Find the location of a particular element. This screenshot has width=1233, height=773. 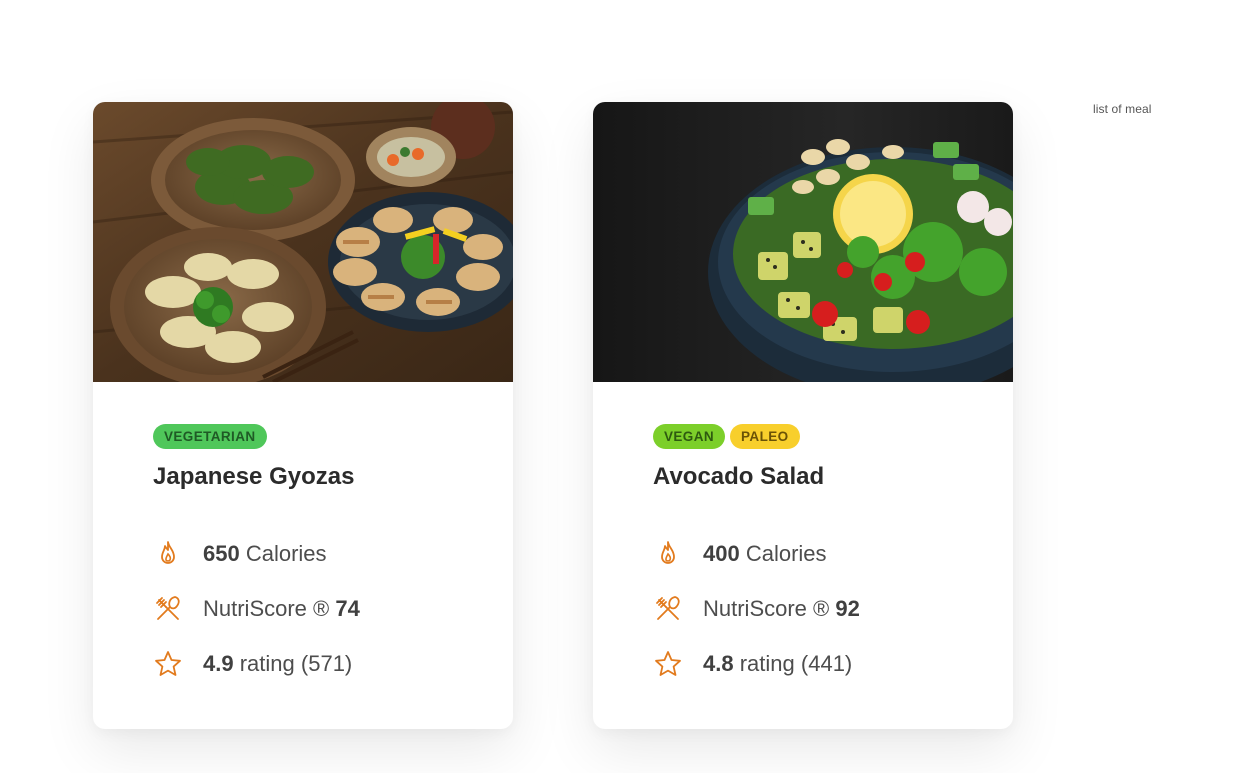

diet-tags: VEGETARIAN is located at coordinates (303, 436).